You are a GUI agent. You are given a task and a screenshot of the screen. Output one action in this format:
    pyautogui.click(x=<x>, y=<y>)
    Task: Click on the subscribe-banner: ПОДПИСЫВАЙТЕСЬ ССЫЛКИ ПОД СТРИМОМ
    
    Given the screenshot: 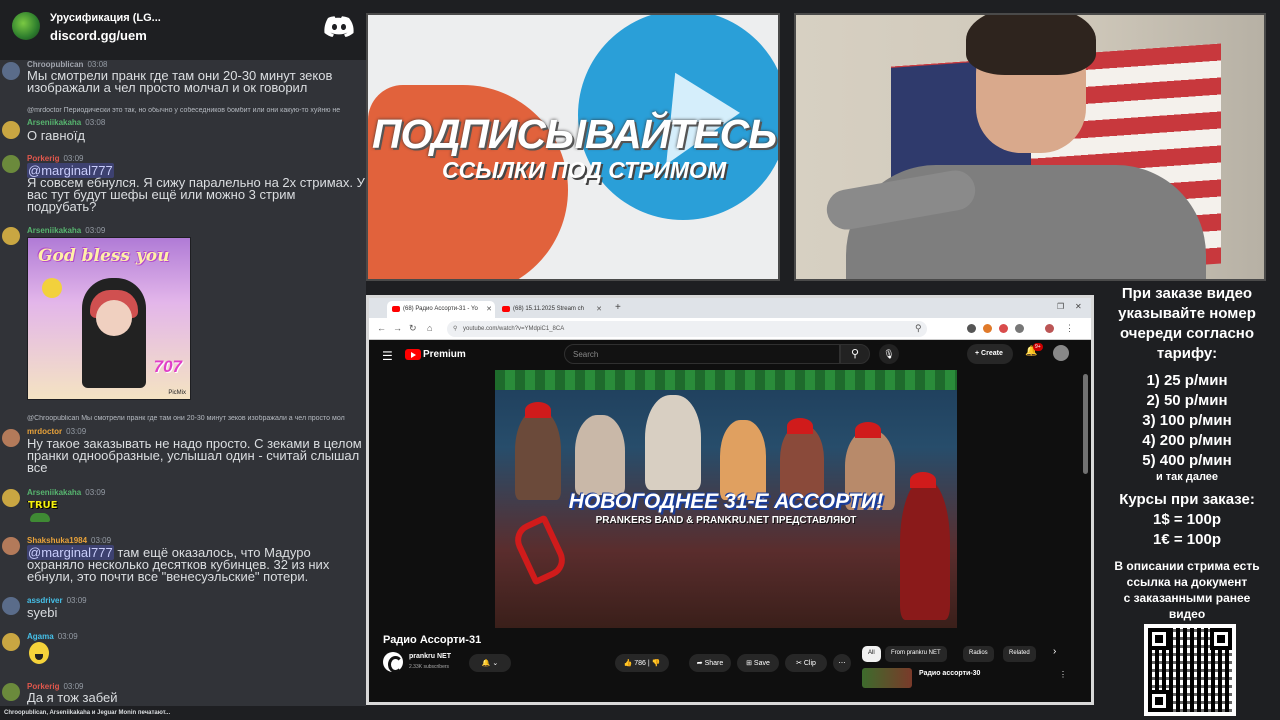 What is the action you would take?
    pyautogui.click(x=573, y=147)
    